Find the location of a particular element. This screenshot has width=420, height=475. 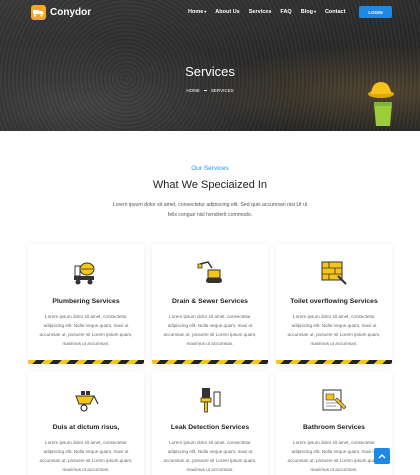

breadcrumb-current: SERVICES is located at coordinates (222, 90).